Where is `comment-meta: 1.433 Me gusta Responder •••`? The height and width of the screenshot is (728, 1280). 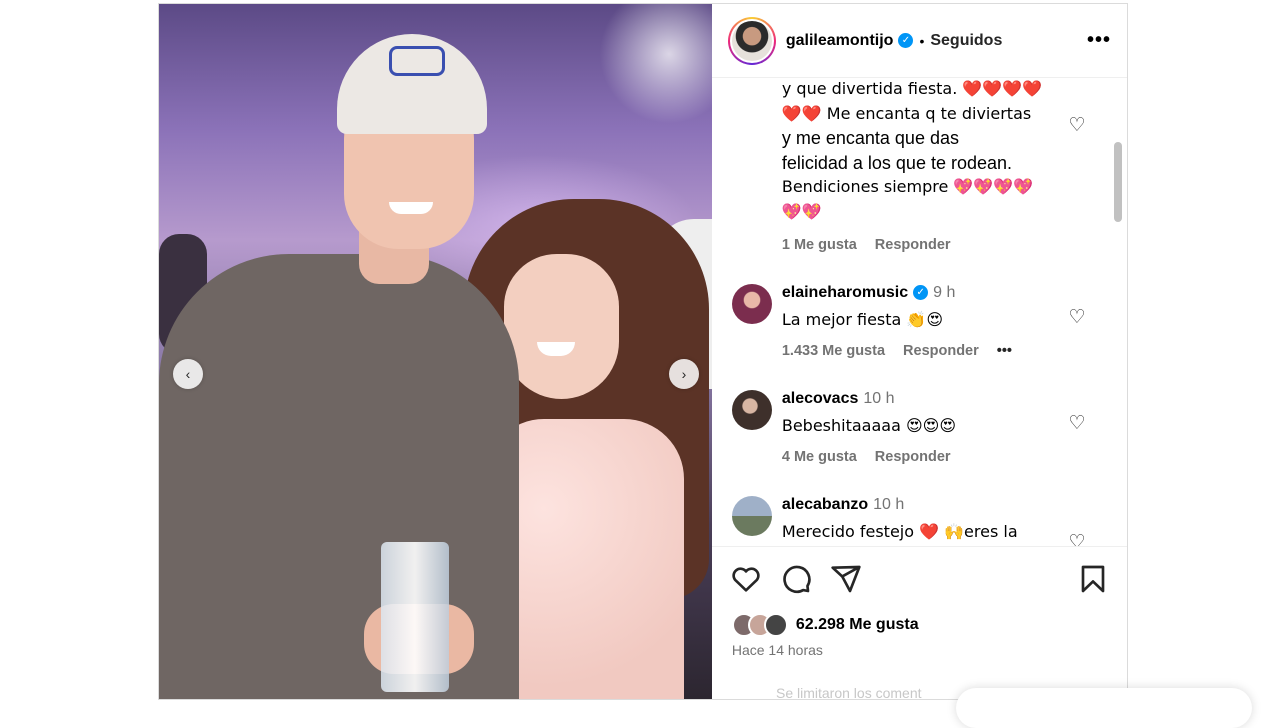
comment-meta: 1.433 Me gusta Responder ••• is located at coordinates (897, 351).